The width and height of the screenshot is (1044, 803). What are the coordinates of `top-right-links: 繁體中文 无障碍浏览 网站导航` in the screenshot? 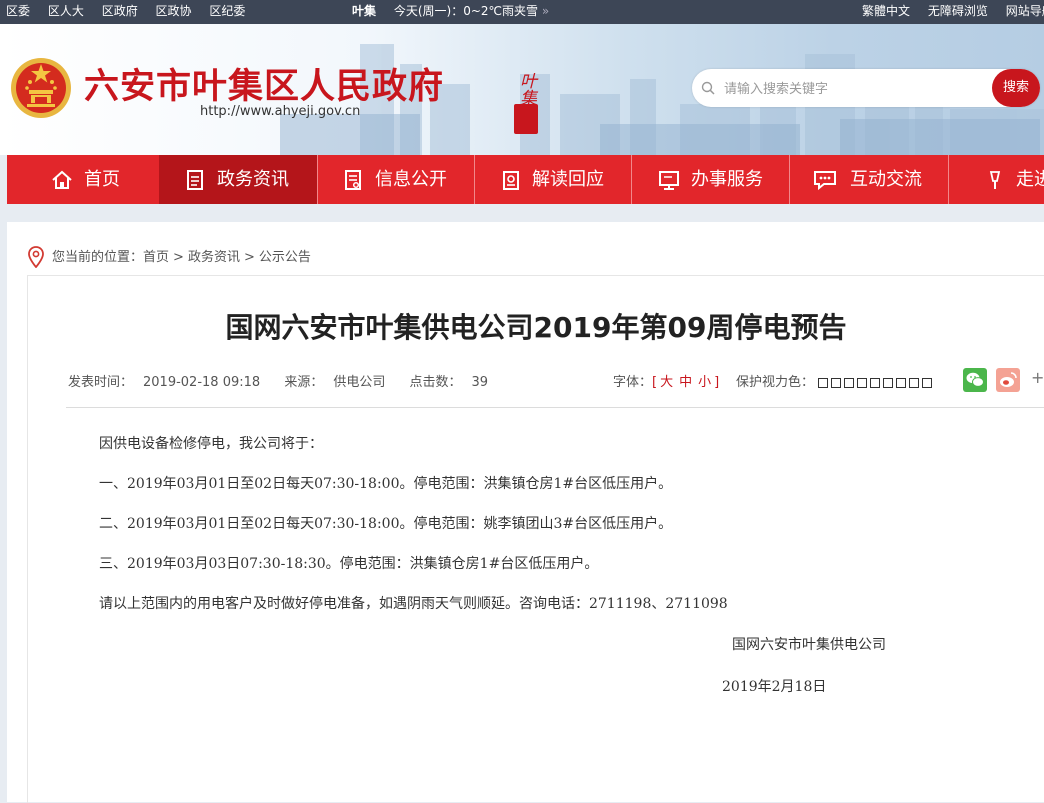 It's located at (953, 11).